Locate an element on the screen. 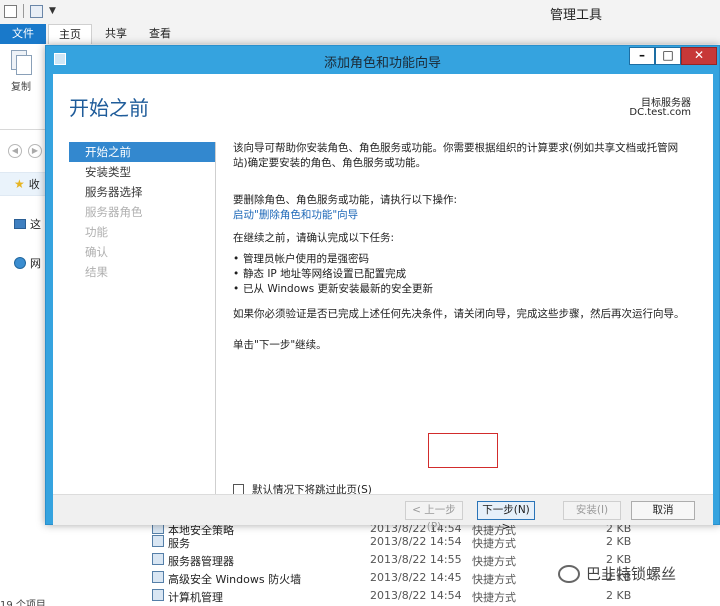 The height and width of the screenshot is (606, 720). step-features: 功能 is located at coordinates (96, 232).